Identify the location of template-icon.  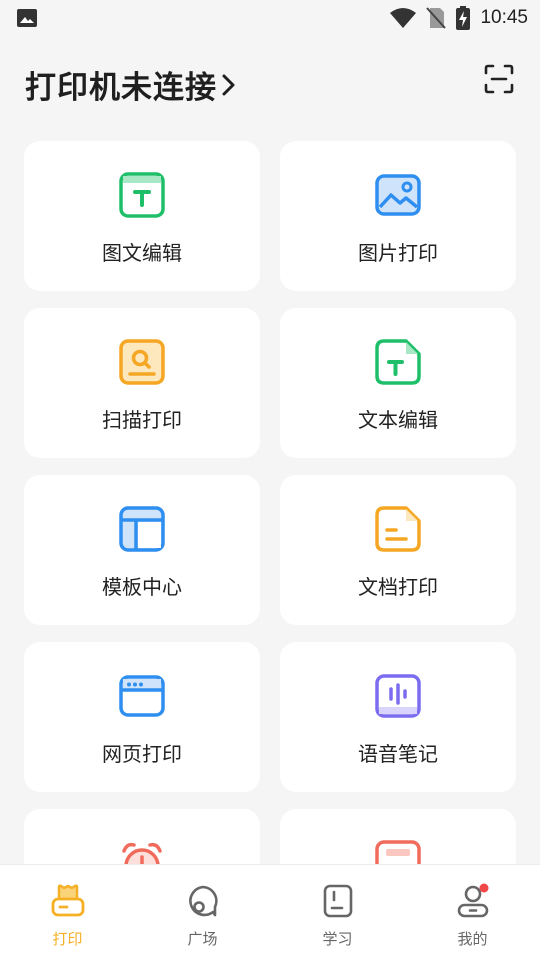
(142, 529).